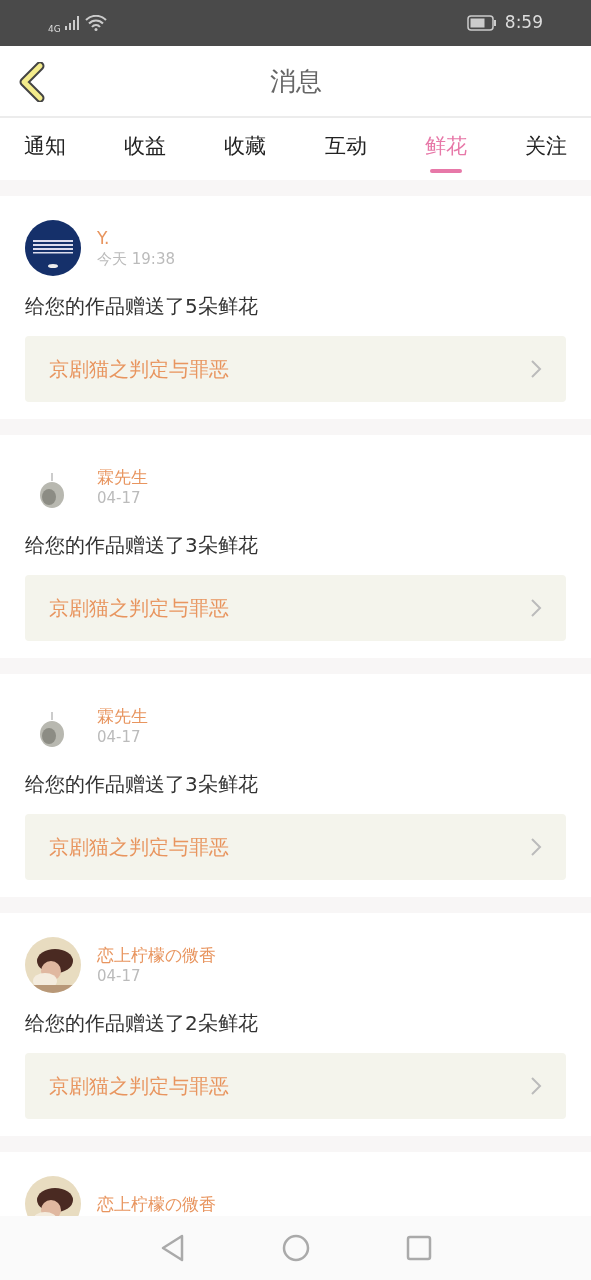 This screenshot has height=1280, width=591. Describe the element at coordinates (295, 81) in the screenshot. I see `page-title: 消息` at that location.